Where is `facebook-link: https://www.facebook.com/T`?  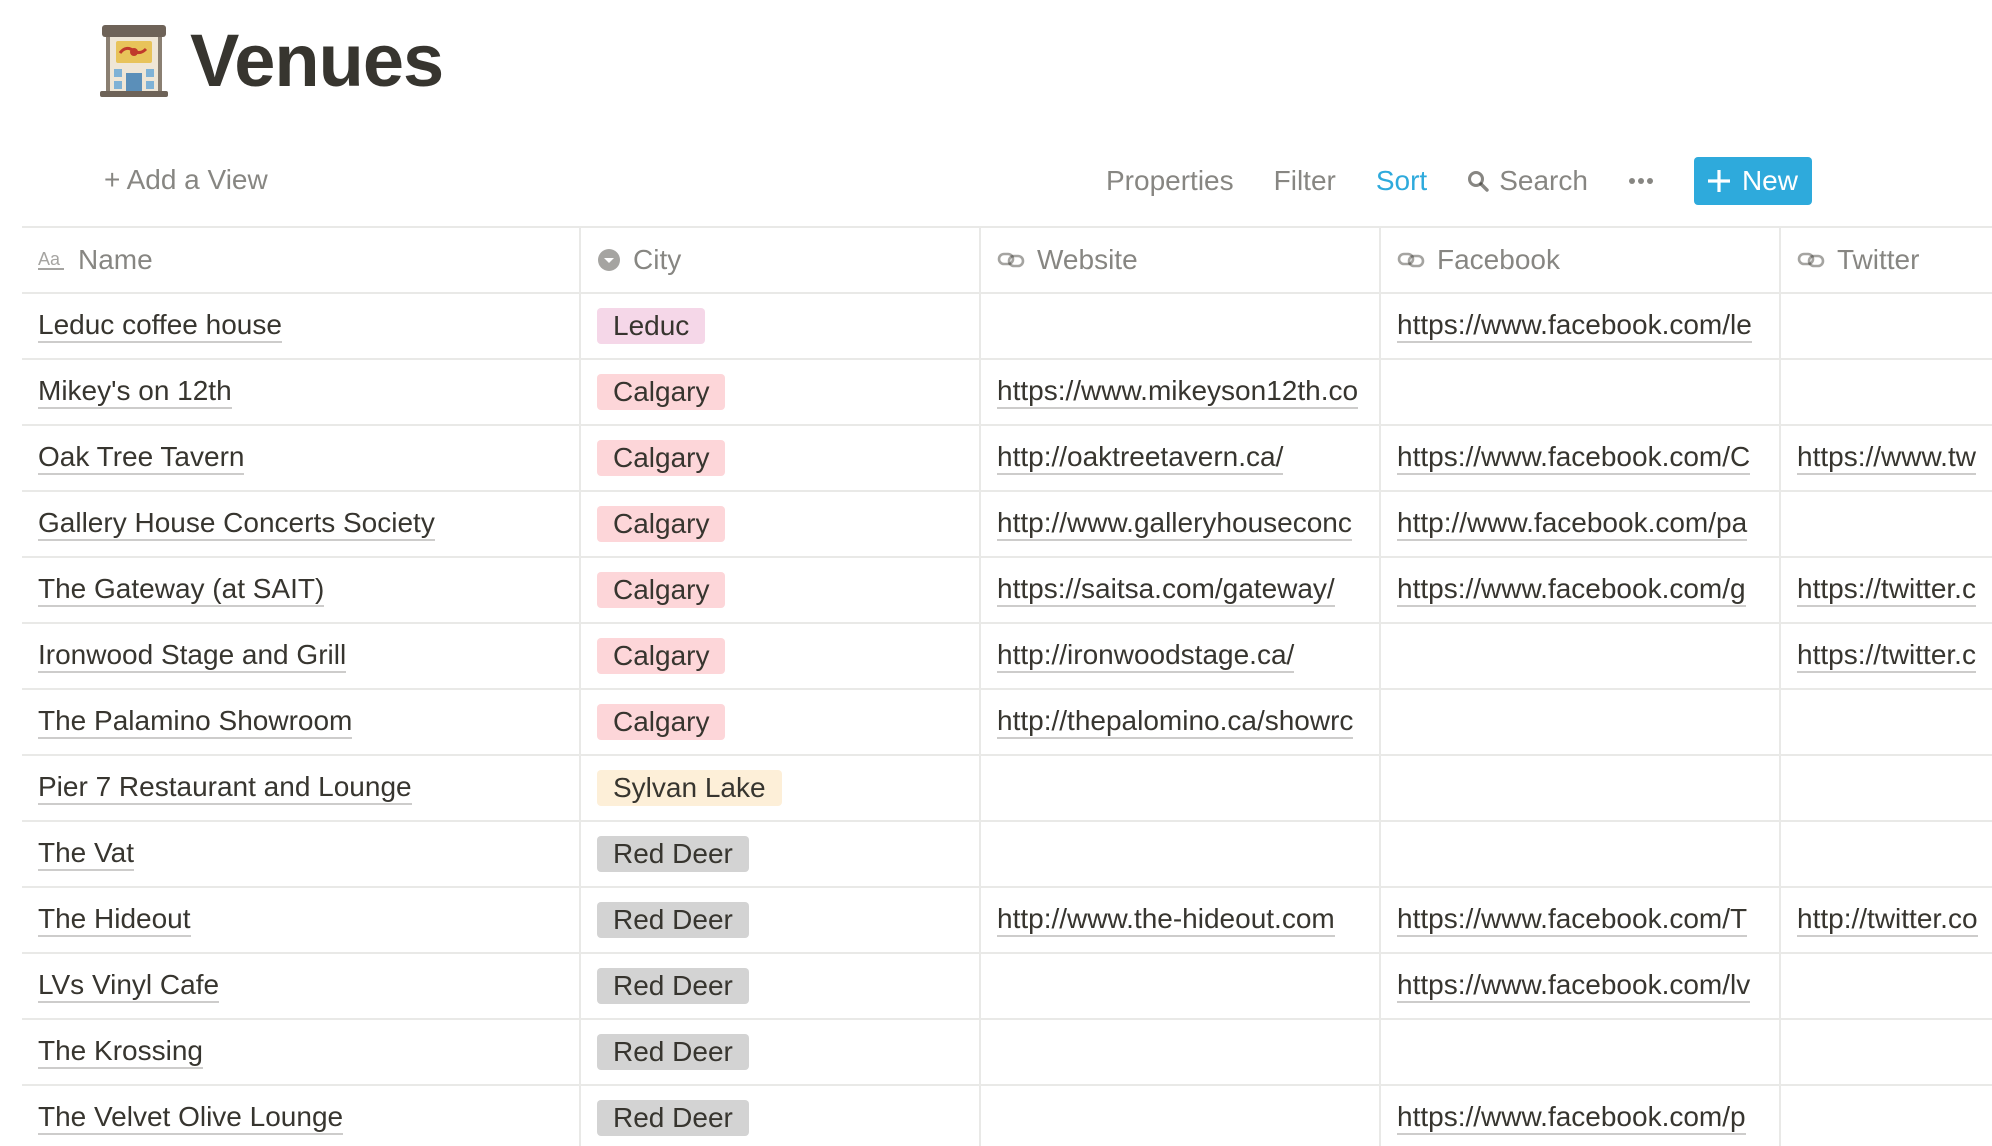 facebook-link: https://www.facebook.com/T is located at coordinates (1572, 920).